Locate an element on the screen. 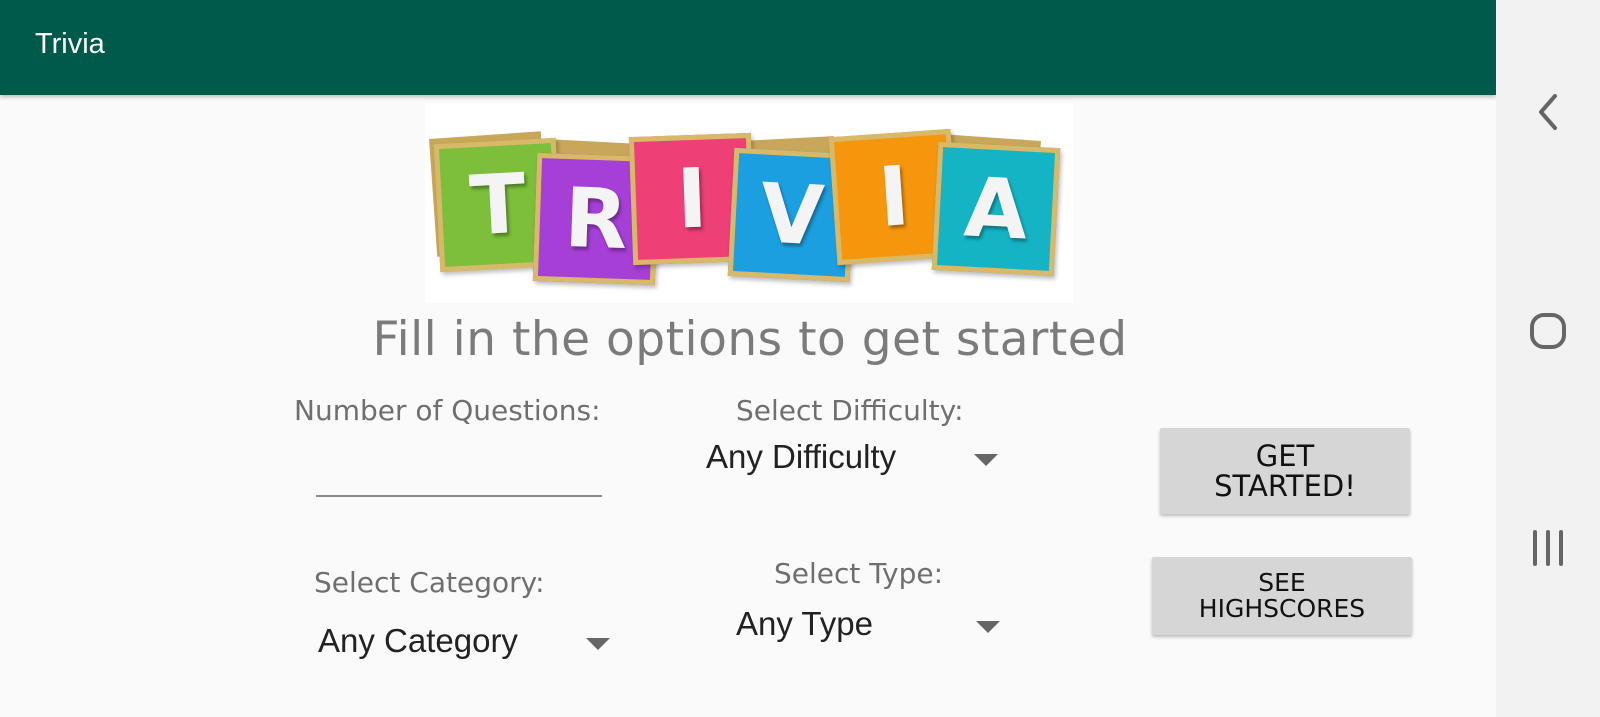 This screenshot has height=717, width=1600. logo-tile-a: A is located at coordinates (996, 209).